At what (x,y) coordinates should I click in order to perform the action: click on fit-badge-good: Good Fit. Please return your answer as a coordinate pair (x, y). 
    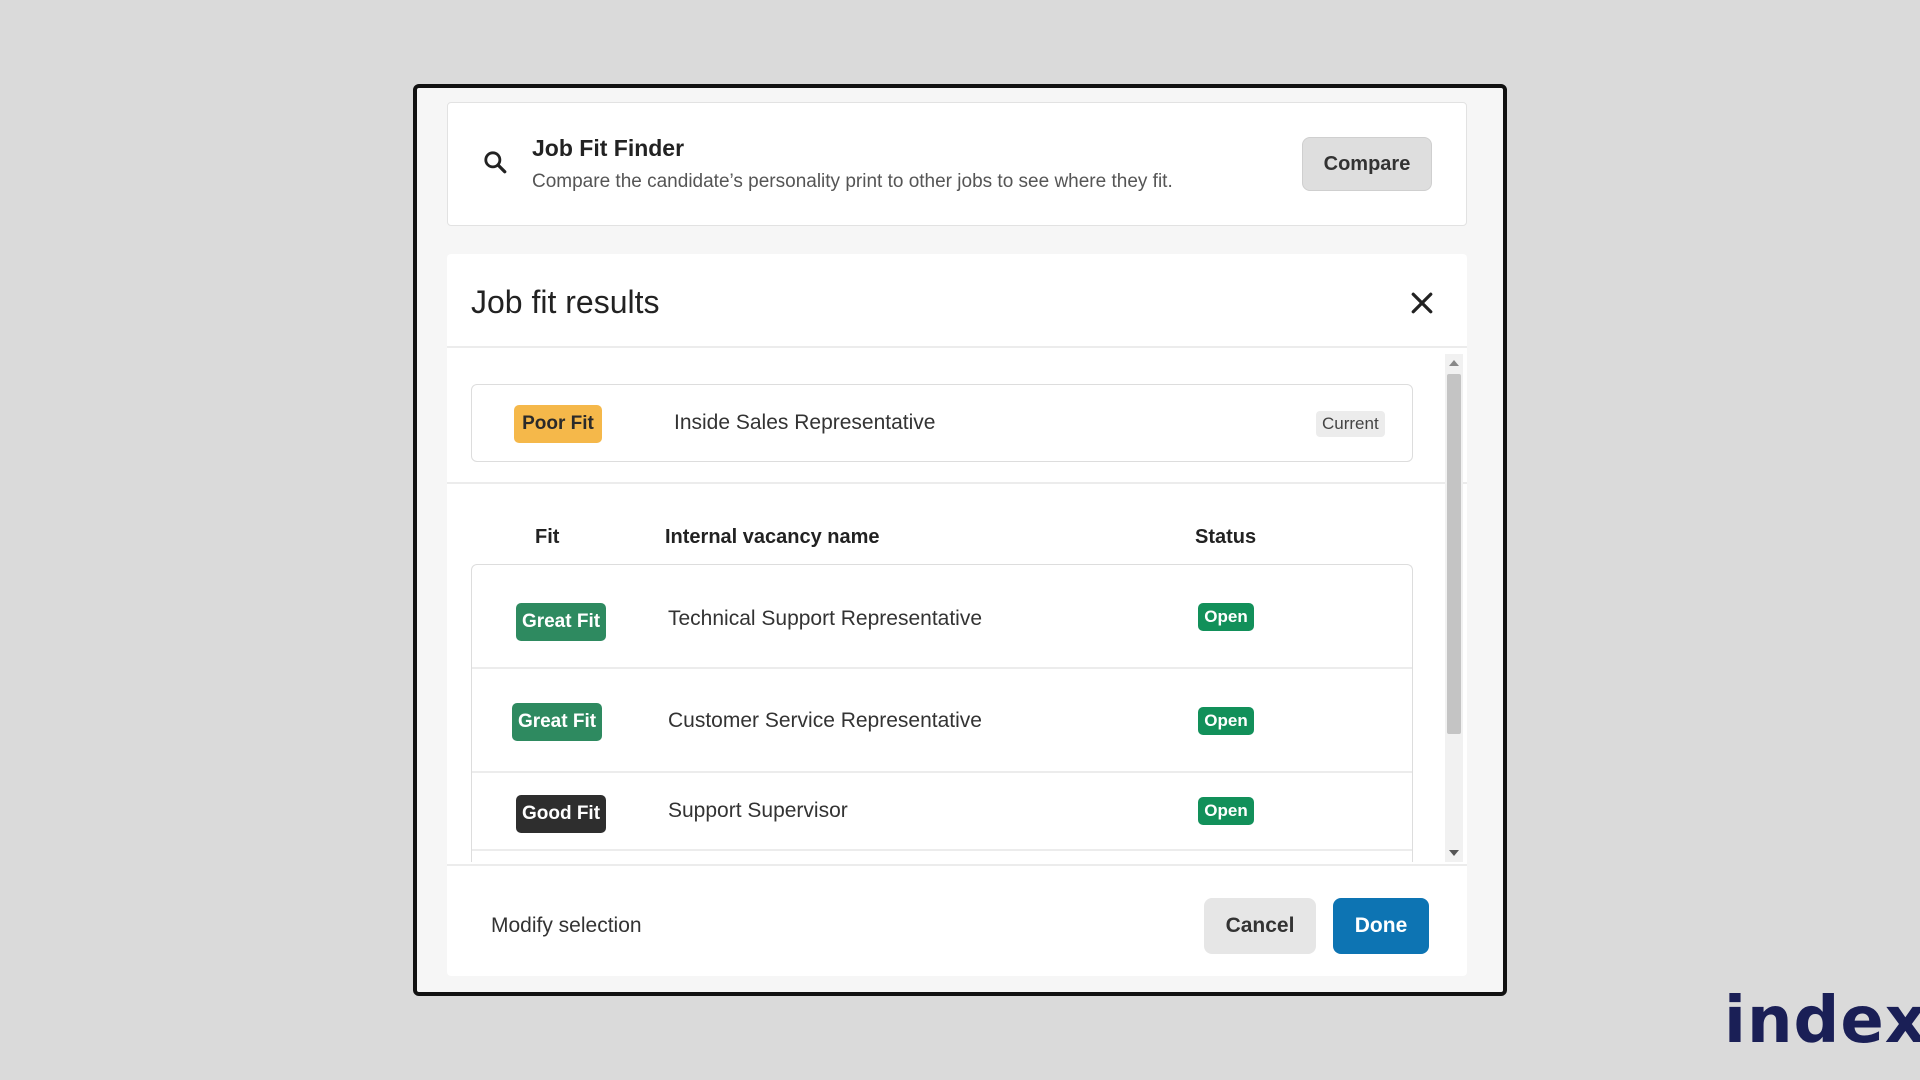
    Looking at the image, I should click on (561, 814).